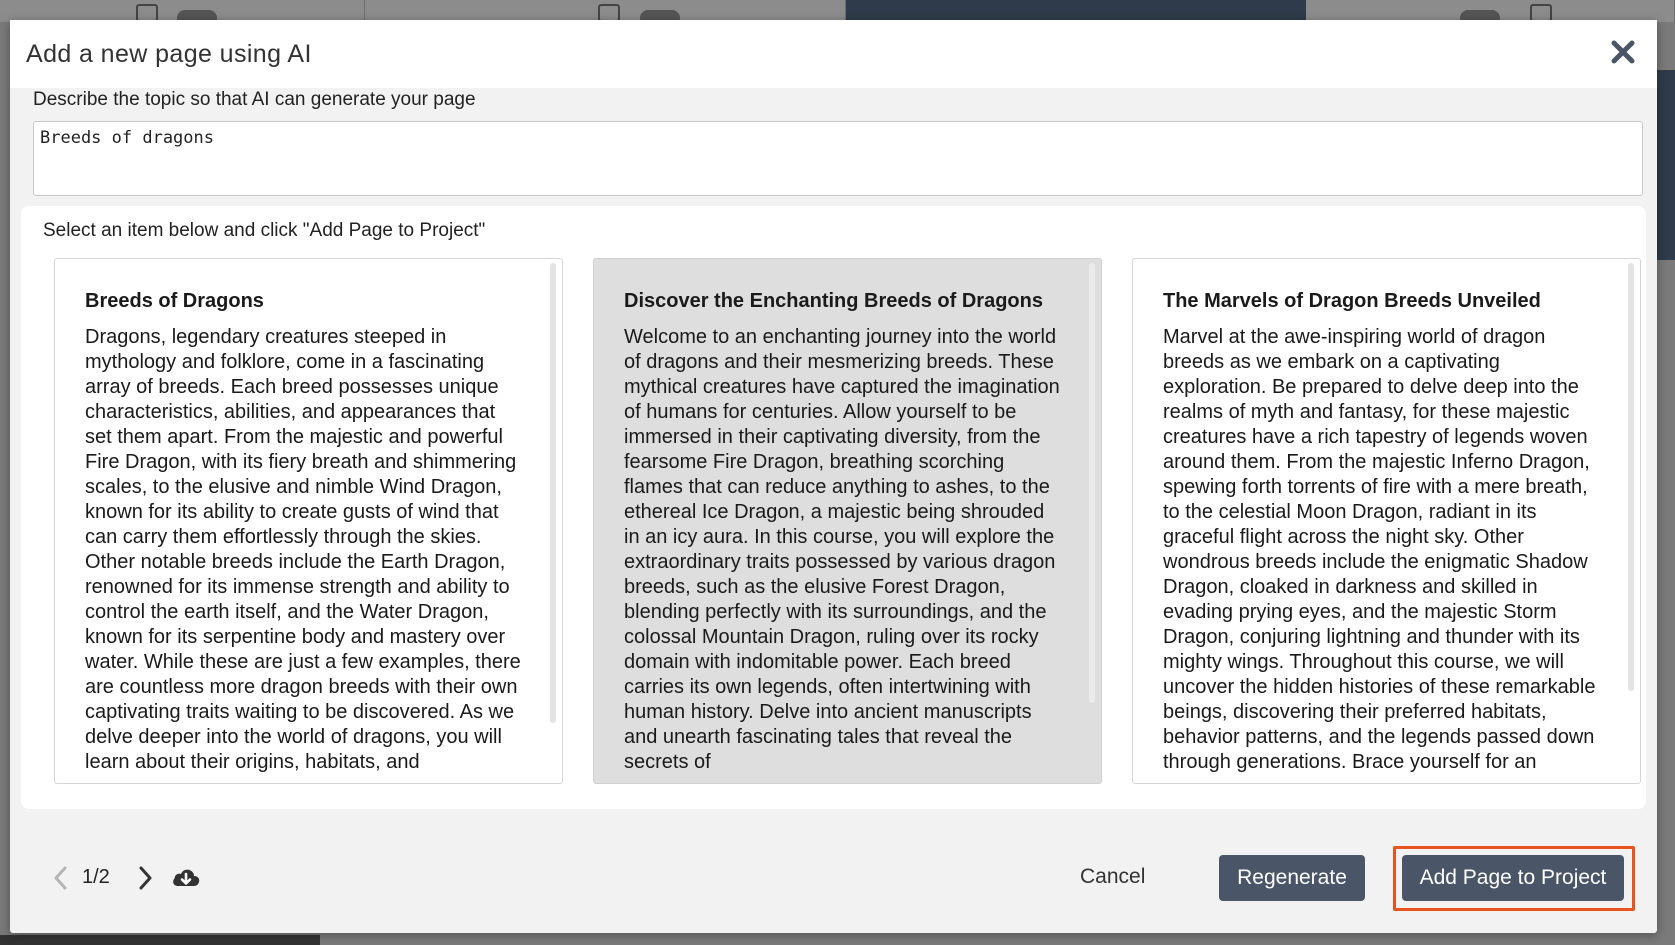 This screenshot has height=945, width=1675. Describe the element at coordinates (1112, 877) in the screenshot. I see `cancel-button: Cancel` at that location.